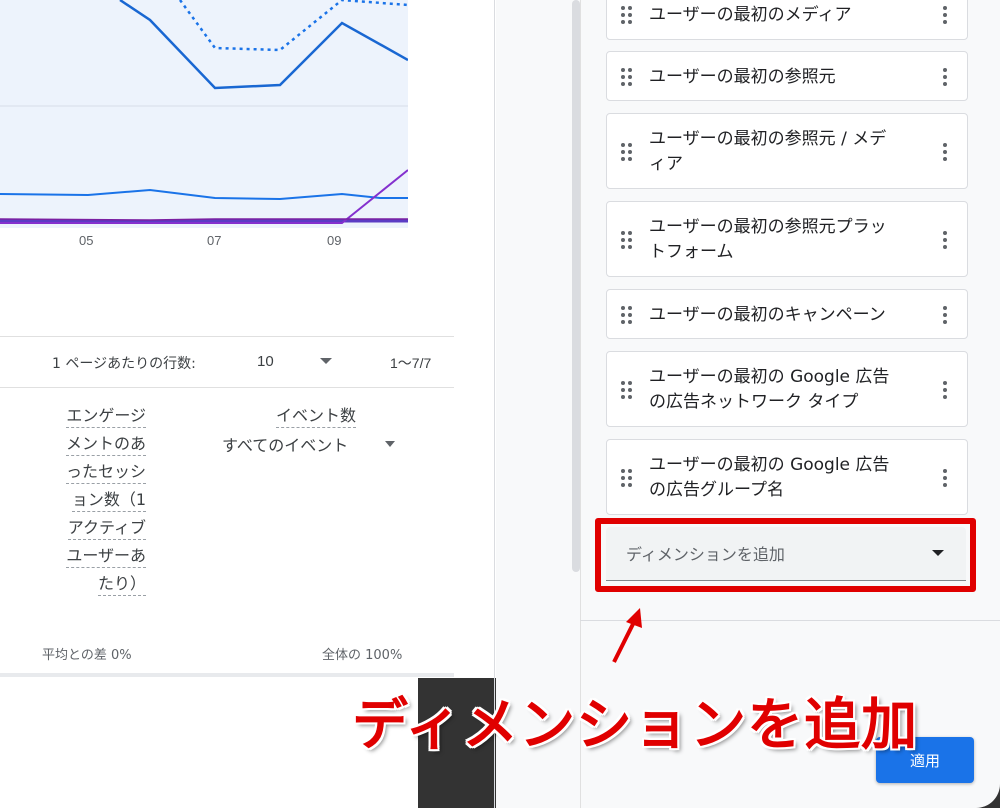 This screenshot has width=1000, height=808. I want to click on pagination-bar: 1 ページあたりの行数: 10 1〜7/7, so click(227, 362).